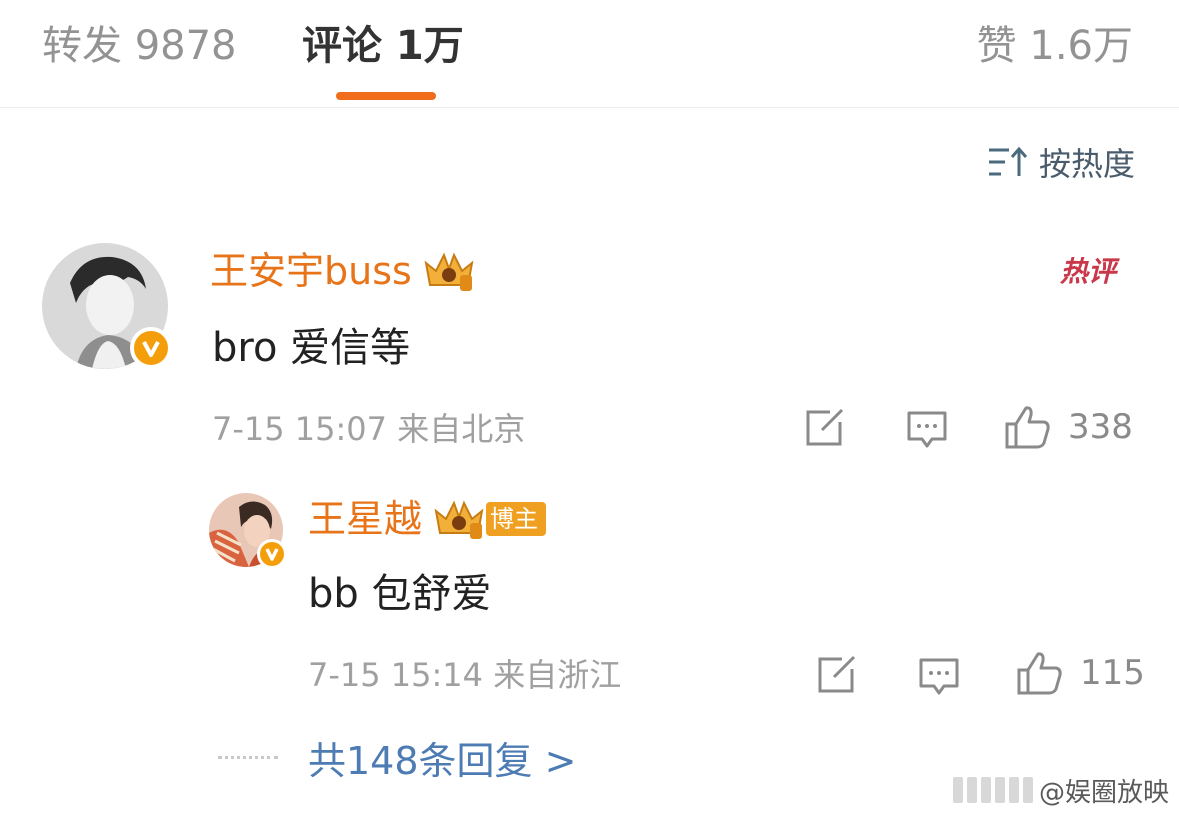 Image resolution: width=1179 pixels, height=816 pixels. Describe the element at coordinates (1112, 673) in the screenshot. I see `like-count: 115` at that location.